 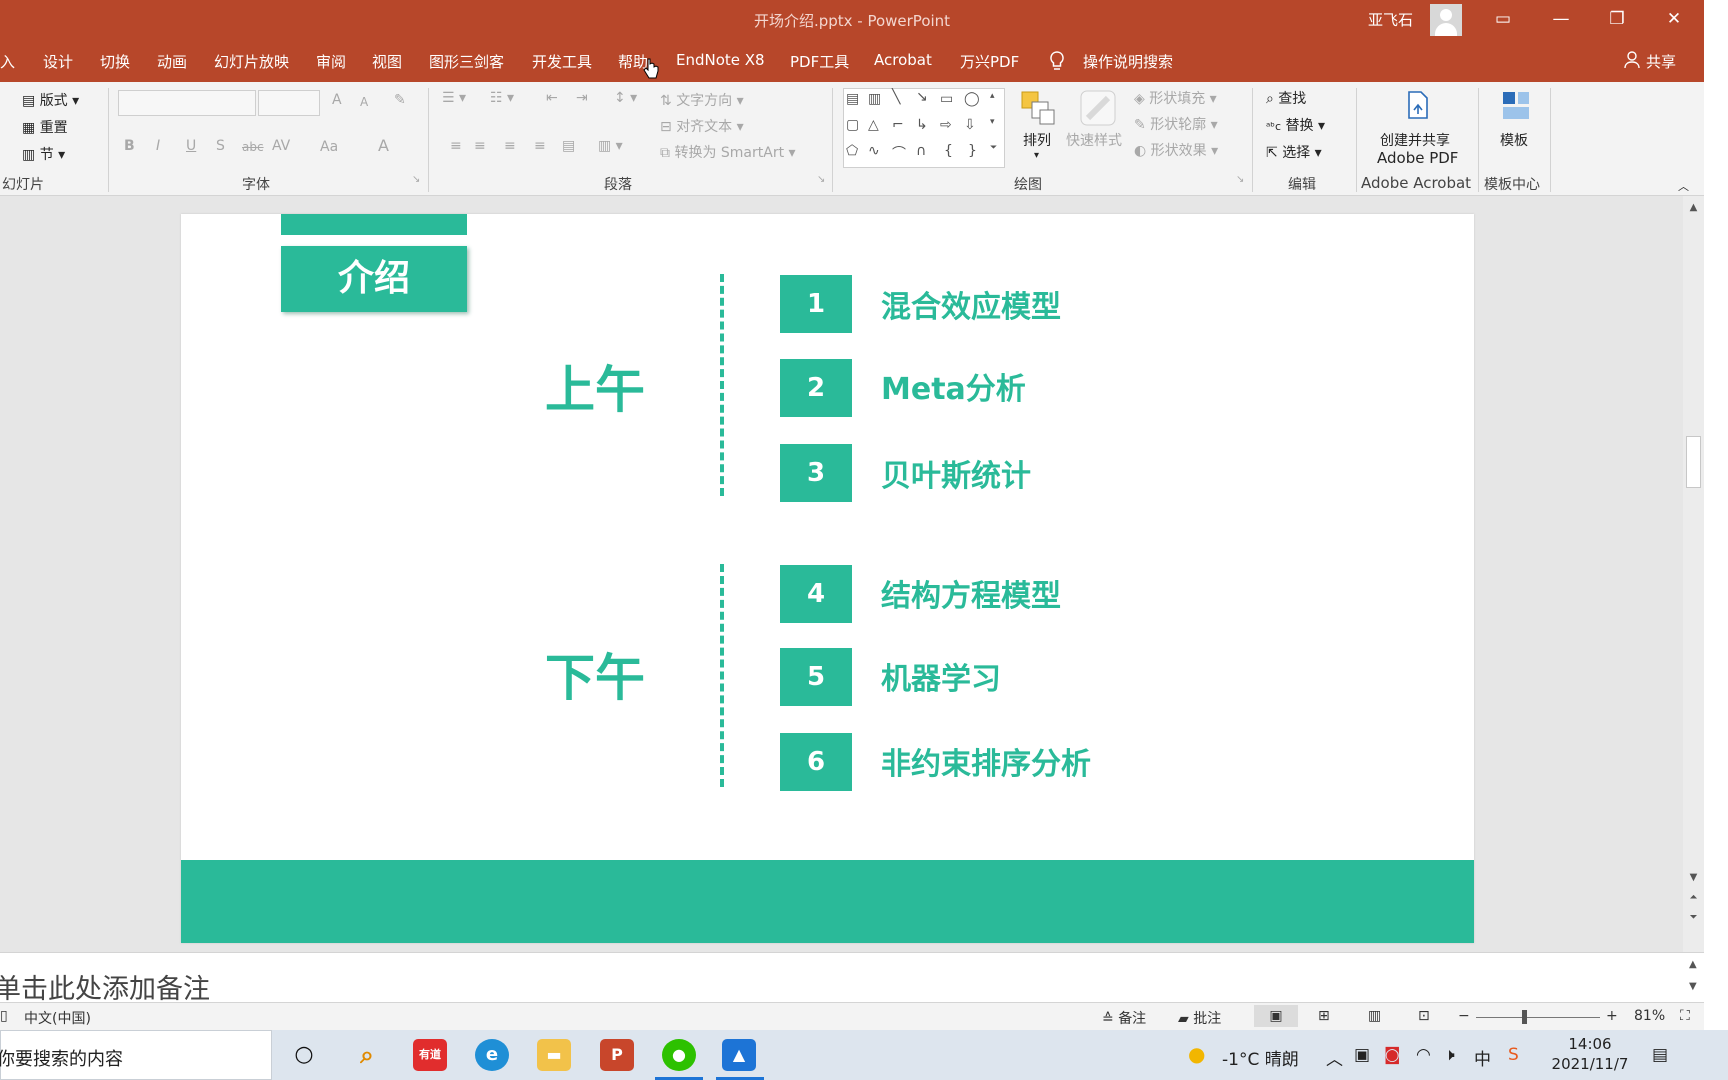 What do you see at coordinates (874, 151) in the screenshot?
I see `scribble-shape-icon: ∿` at bounding box center [874, 151].